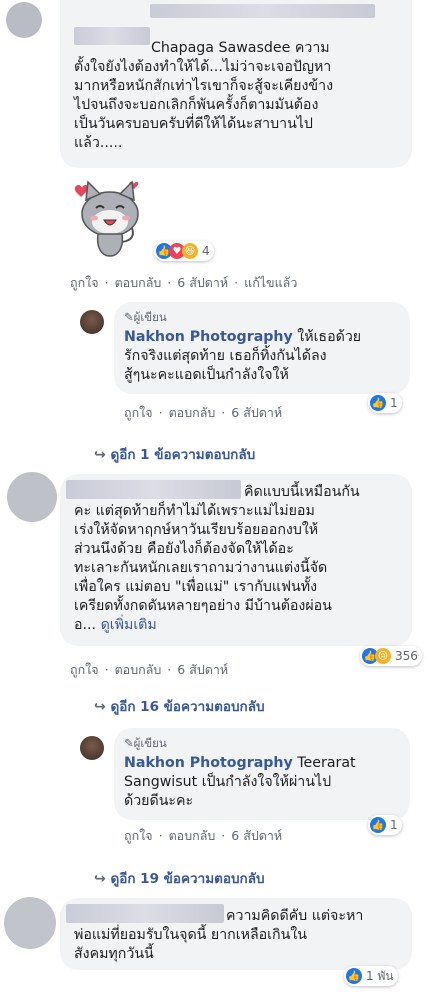 The width and height of the screenshot is (441, 1000). I want to click on view-more-replies-link: ↪ ดูอีก 16 ข้อความตอบกลับ, so click(179, 706).